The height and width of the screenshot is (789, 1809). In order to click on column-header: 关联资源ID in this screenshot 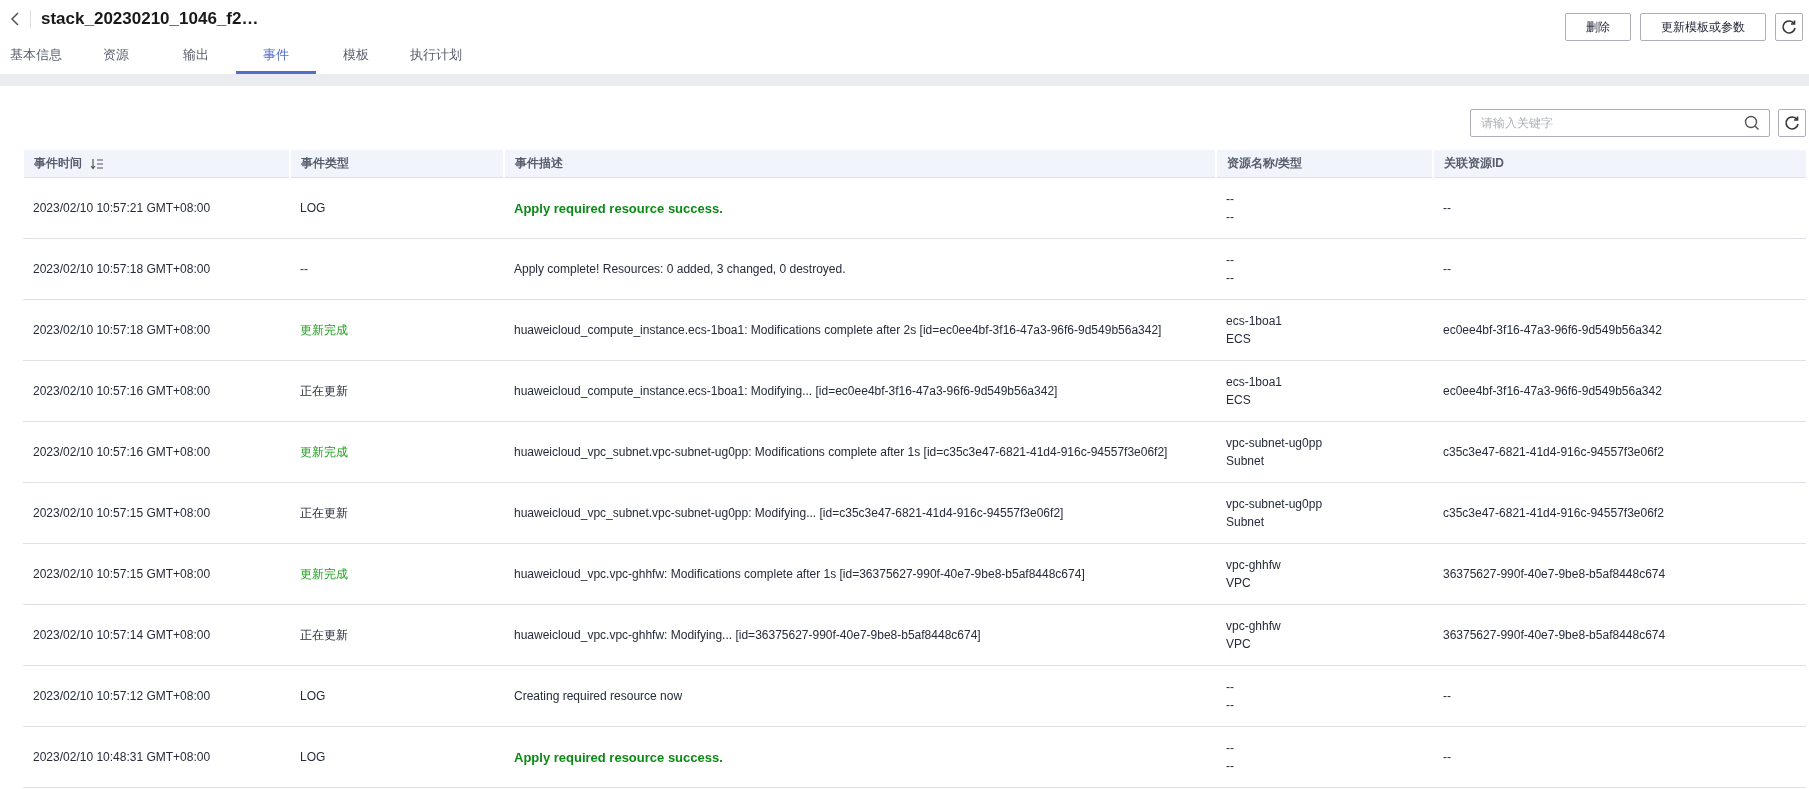, I will do `click(1474, 163)`.